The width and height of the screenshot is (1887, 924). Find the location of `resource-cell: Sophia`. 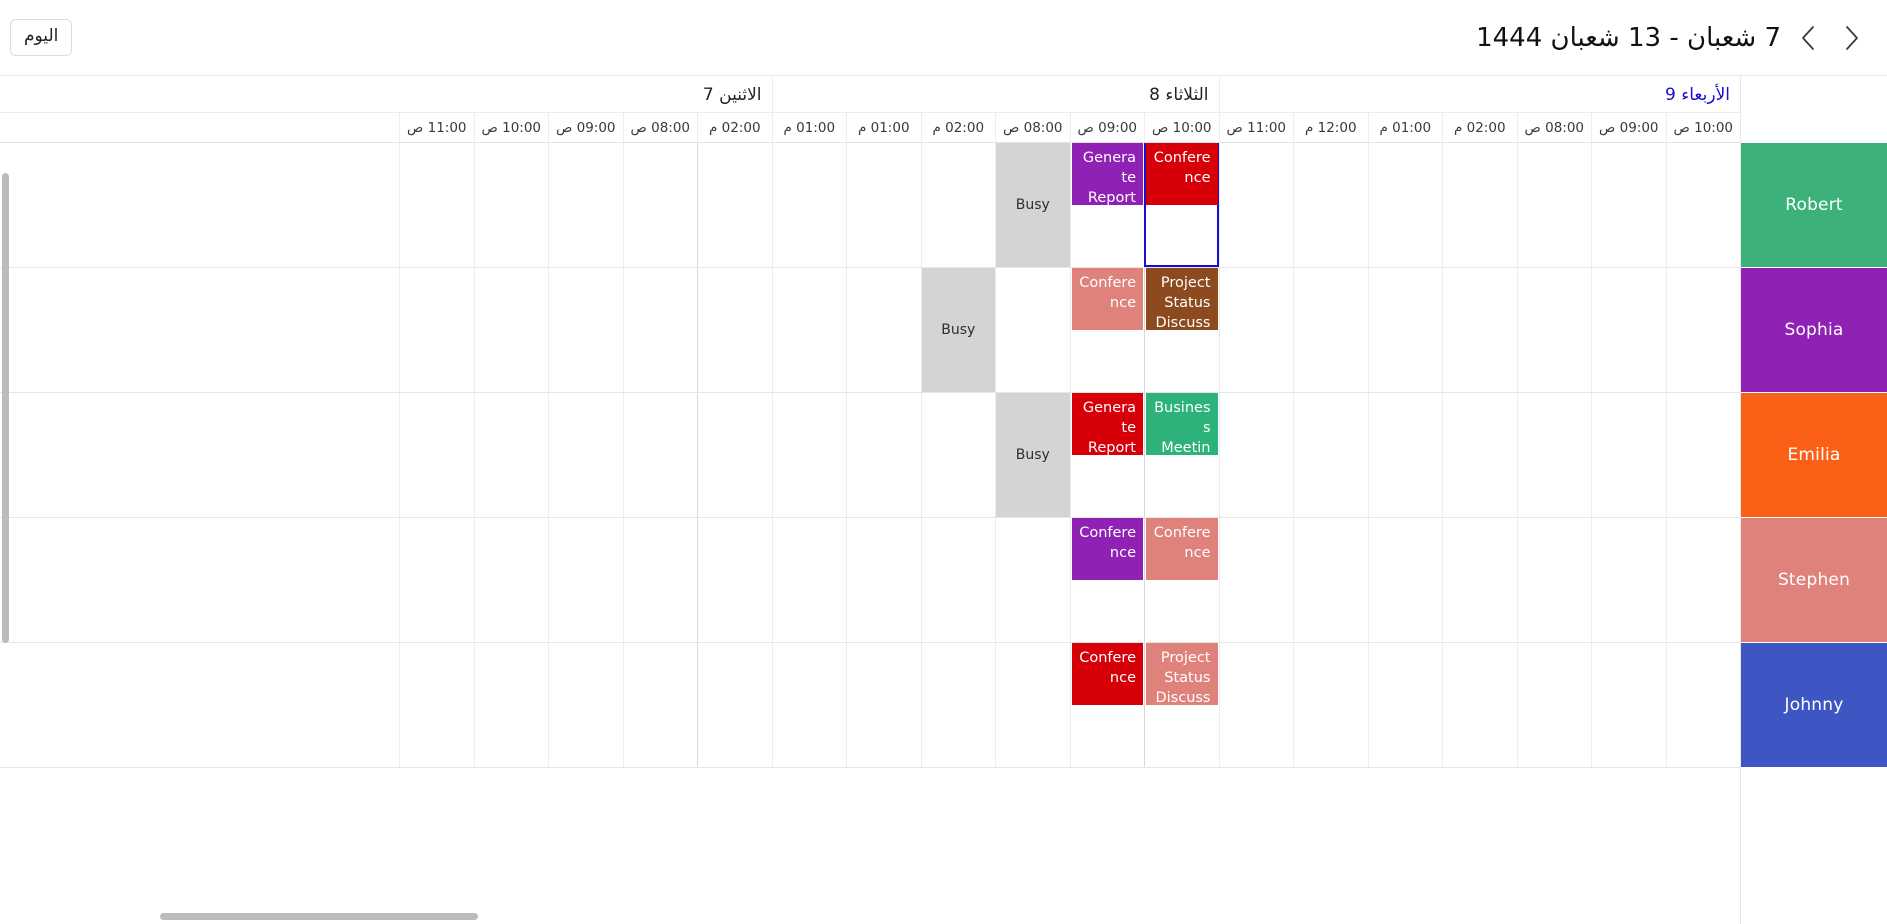

resource-cell: Sophia is located at coordinates (1814, 330).